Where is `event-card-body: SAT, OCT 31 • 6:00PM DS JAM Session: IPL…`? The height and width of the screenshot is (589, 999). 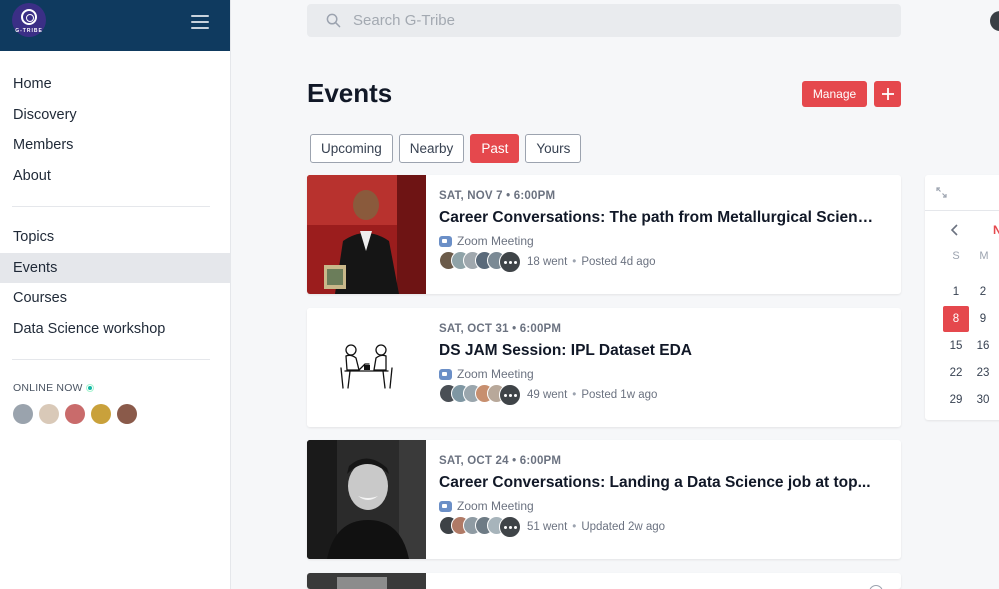 event-card-body: SAT, OCT 31 • 6:00PM DS JAM Session: IPL… is located at coordinates (660, 364).